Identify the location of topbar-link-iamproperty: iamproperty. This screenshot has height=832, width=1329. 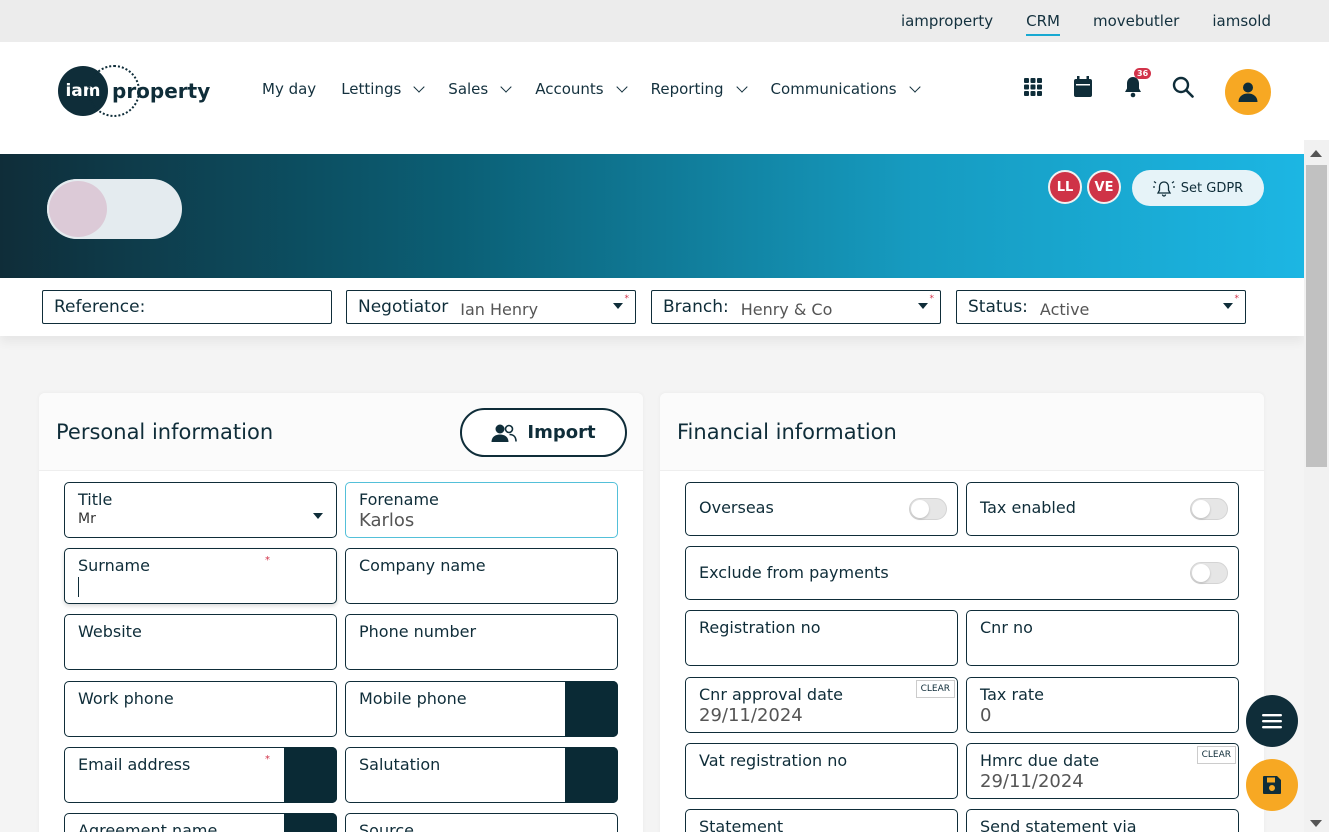
(947, 21).